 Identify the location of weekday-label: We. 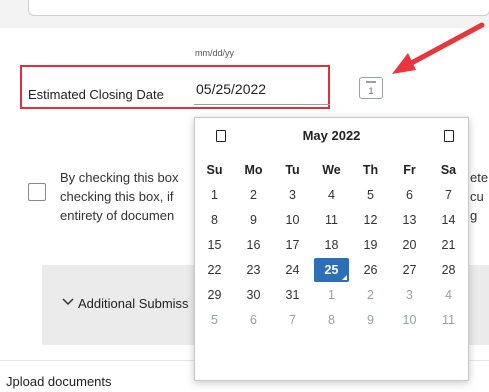
(331, 170).